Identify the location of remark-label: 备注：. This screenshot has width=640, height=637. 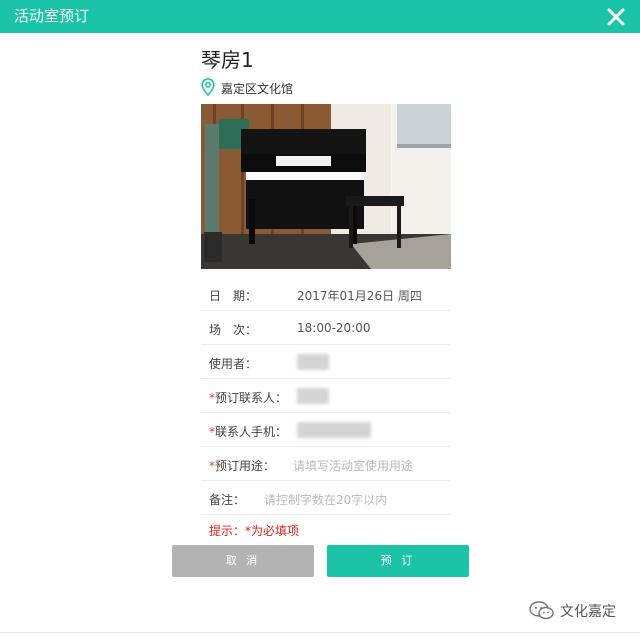
(227, 500).